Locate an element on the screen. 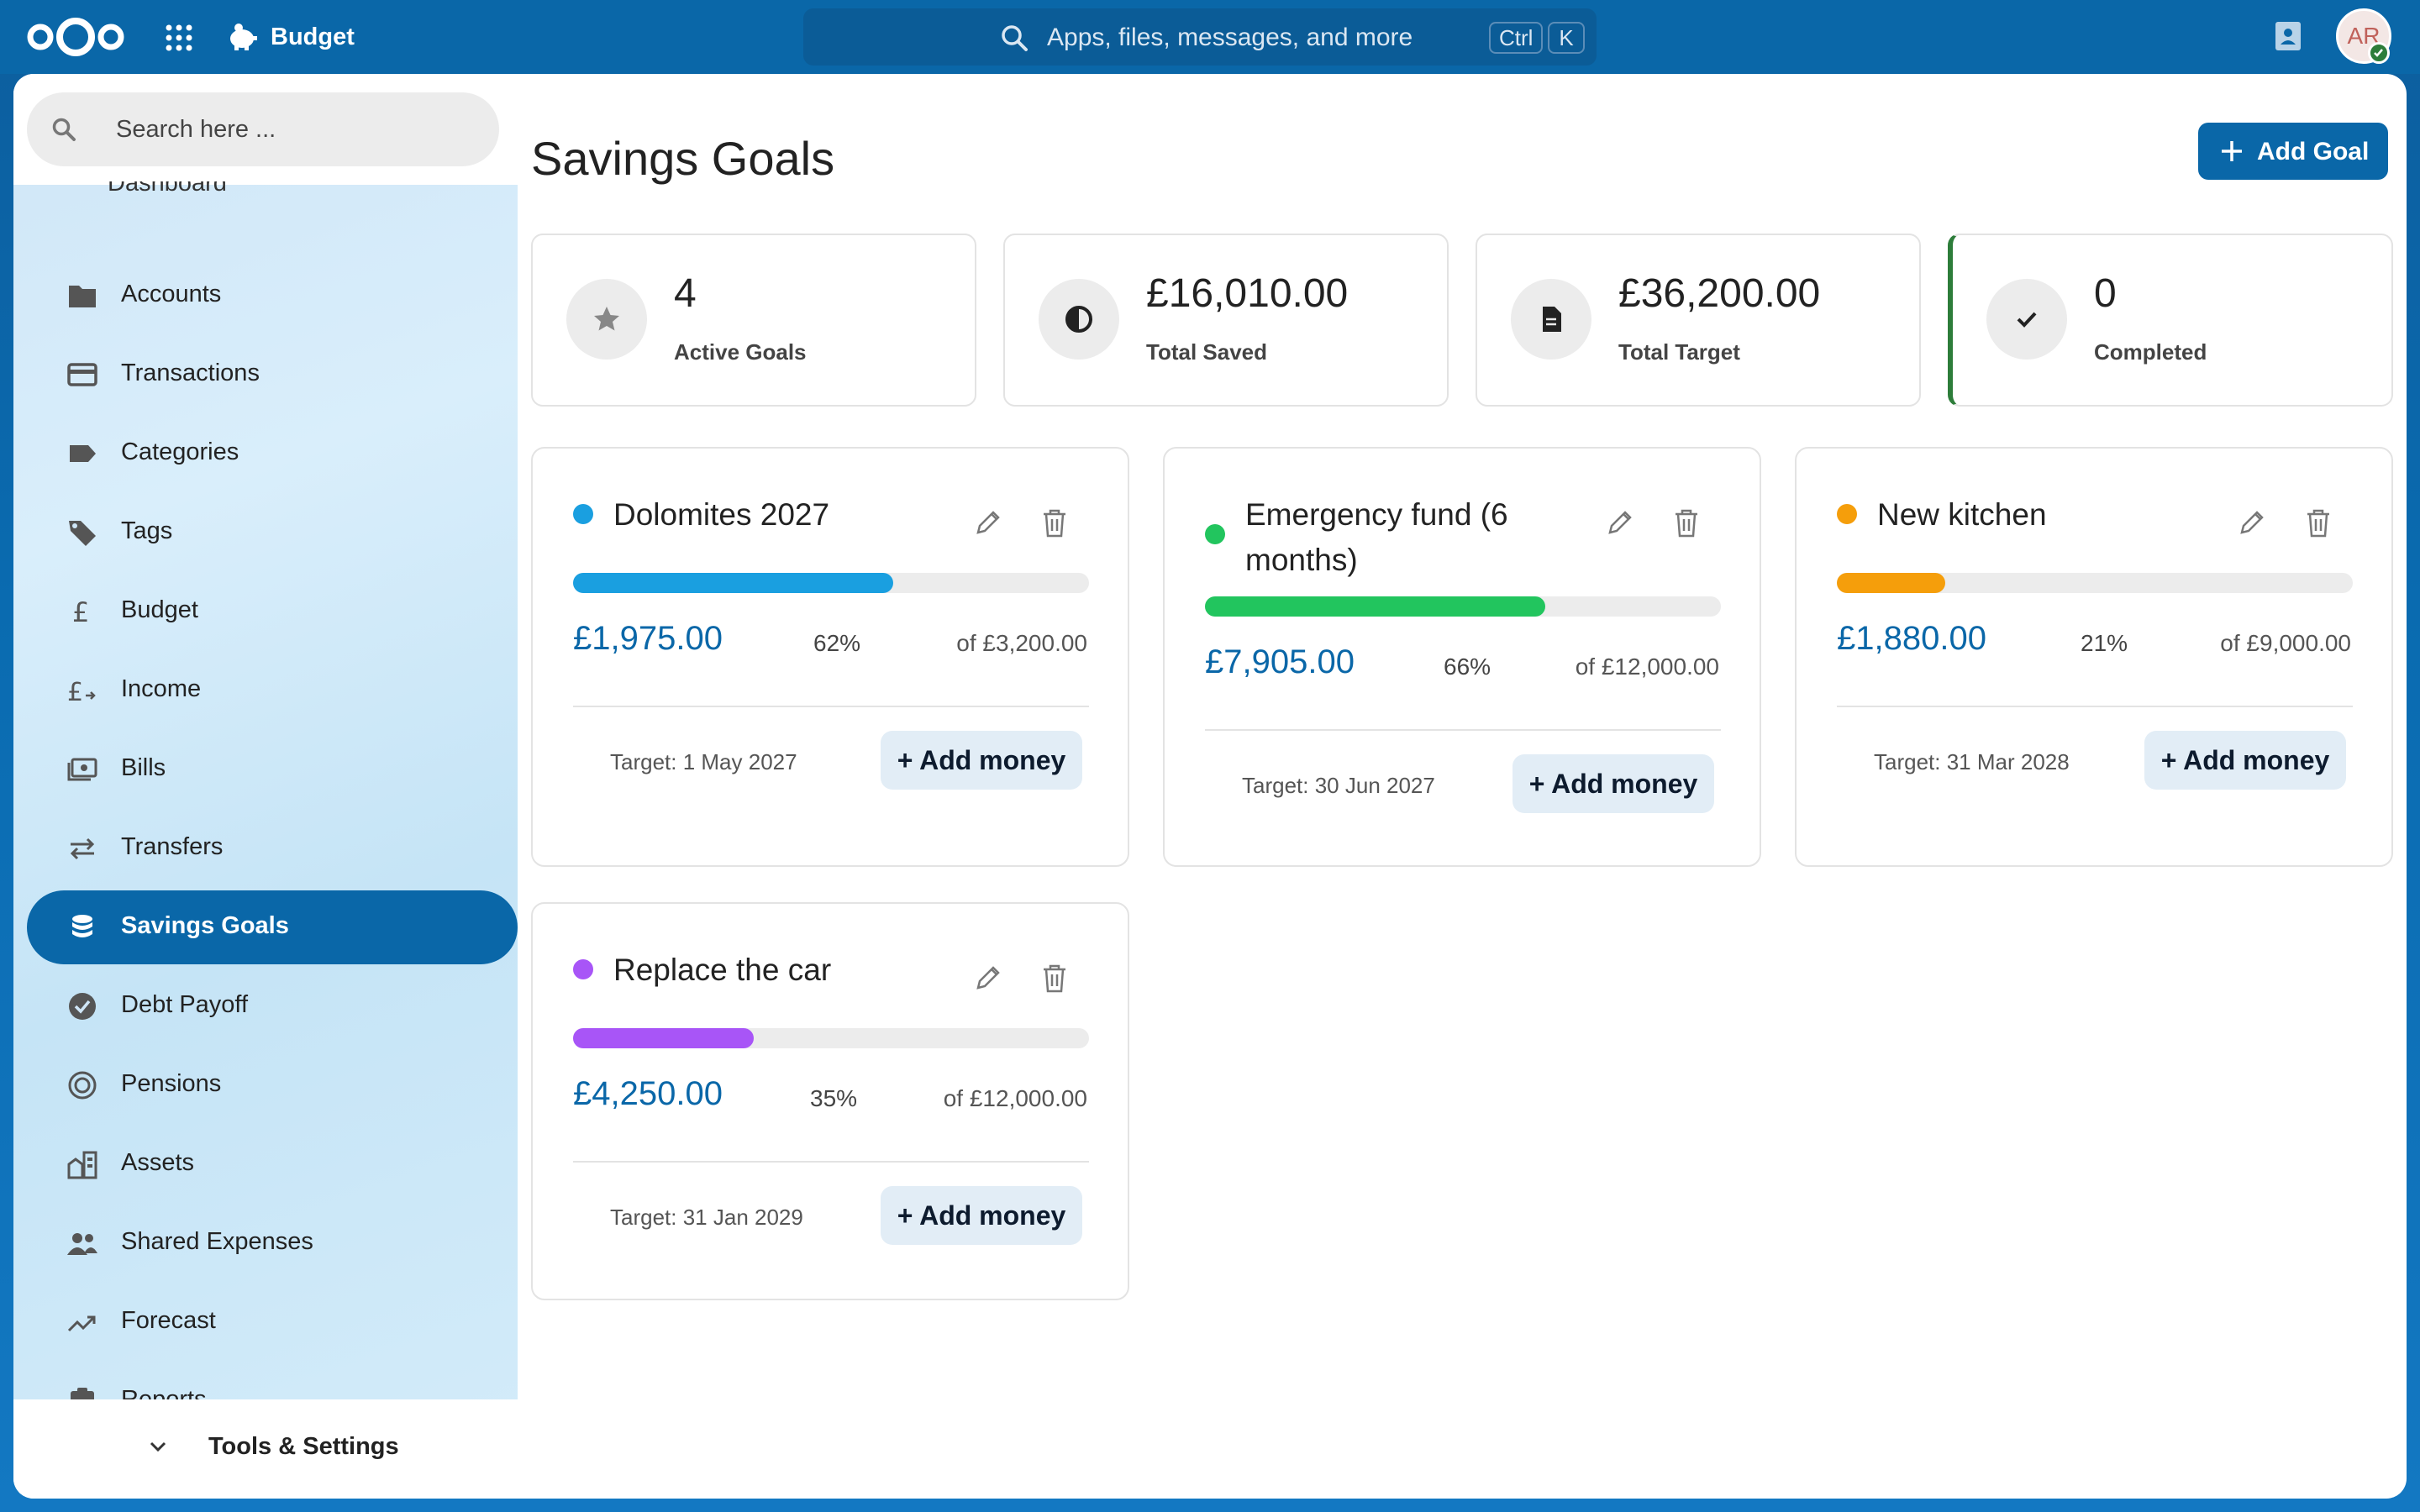  global-search-bar: Apps, files, messages, and more Ctrl K is located at coordinates (1200, 37).